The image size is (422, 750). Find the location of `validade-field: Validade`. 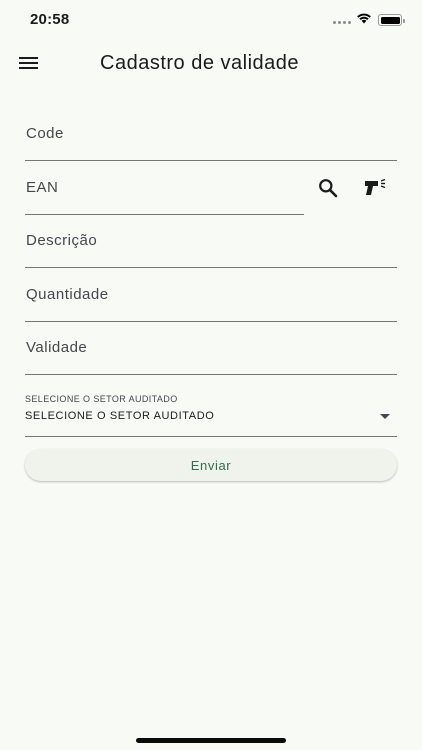

validade-field: Validade is located at coordinates (211, 348).